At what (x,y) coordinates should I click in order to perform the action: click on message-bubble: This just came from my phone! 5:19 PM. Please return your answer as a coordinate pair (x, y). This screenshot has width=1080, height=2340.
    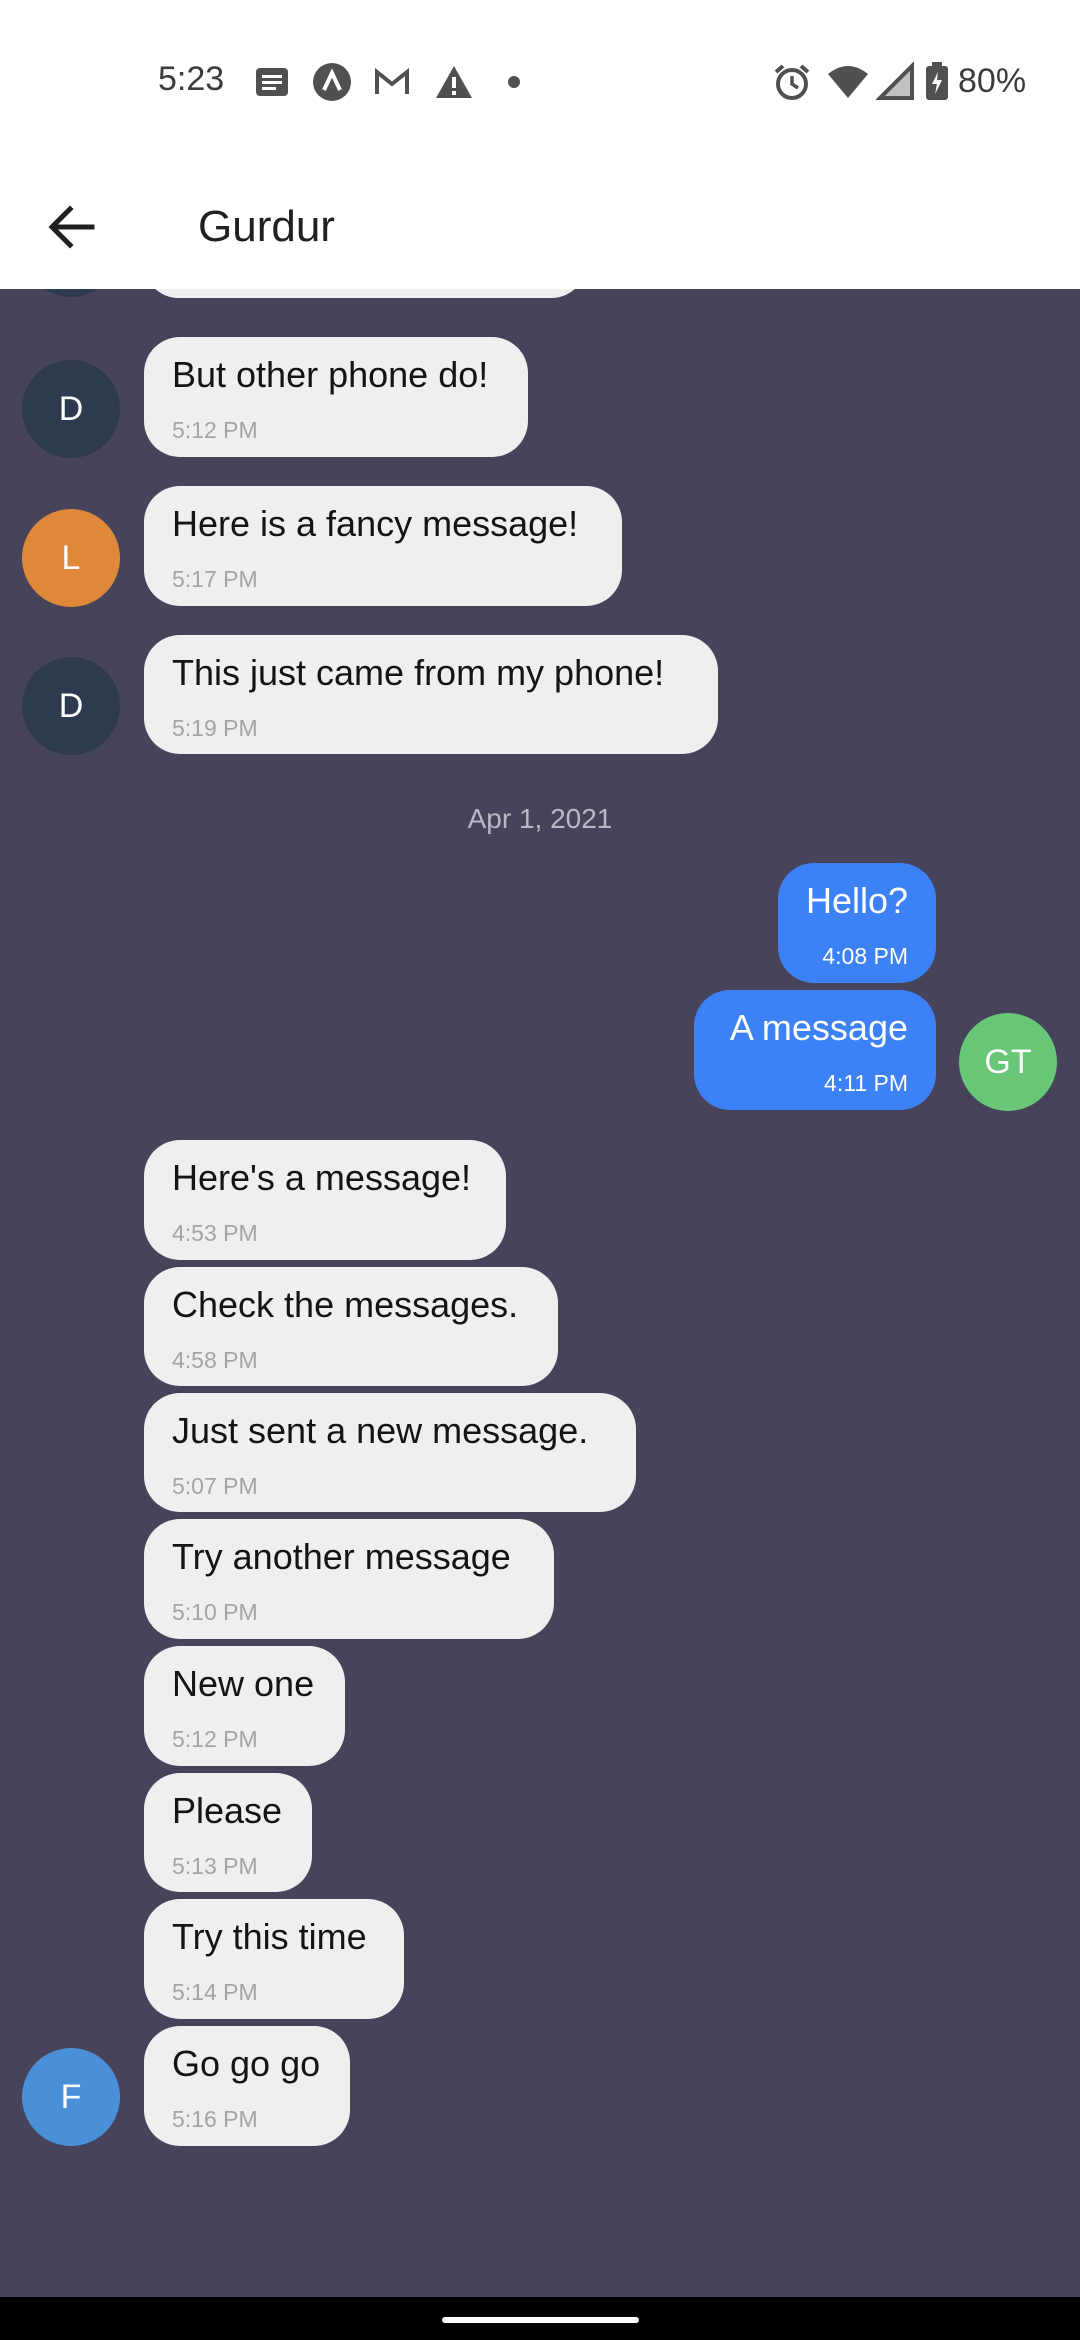
    Looking at the image, I should click on (431, 694).